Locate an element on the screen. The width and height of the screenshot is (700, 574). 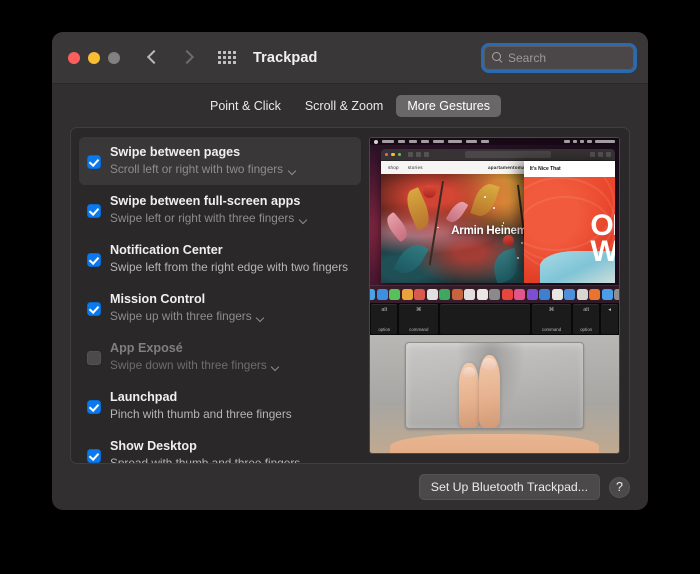
tab-point-and-click: Point & Click is located at coordinates (245, 106).